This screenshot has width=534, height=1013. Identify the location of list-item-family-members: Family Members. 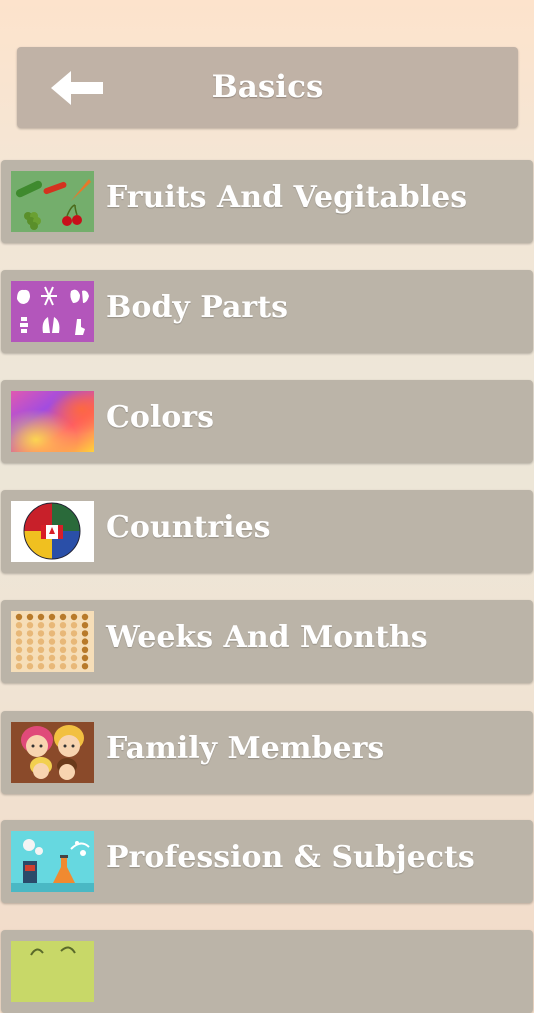
(267, 752).